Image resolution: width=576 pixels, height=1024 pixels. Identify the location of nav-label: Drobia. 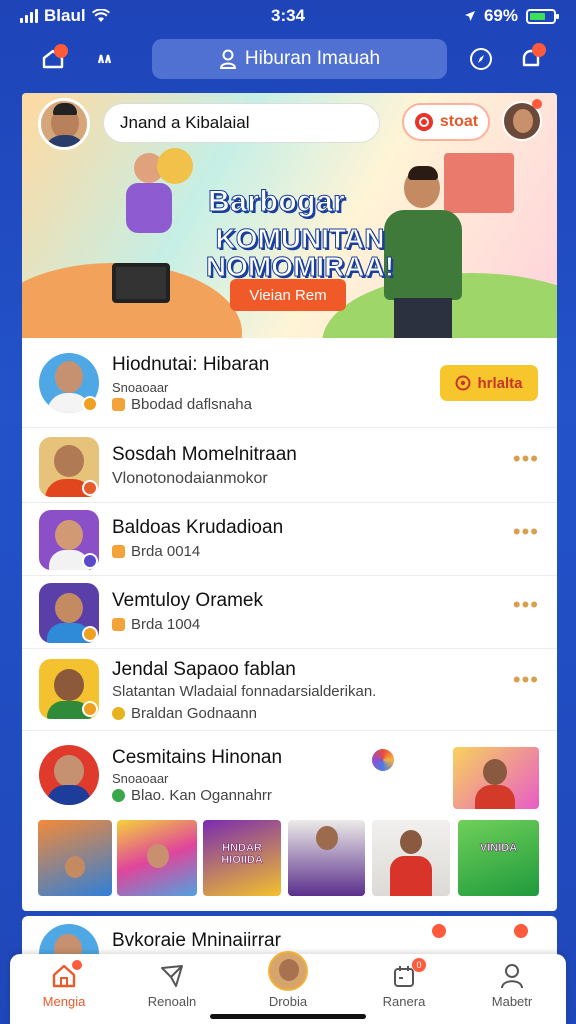
(288, 1001).